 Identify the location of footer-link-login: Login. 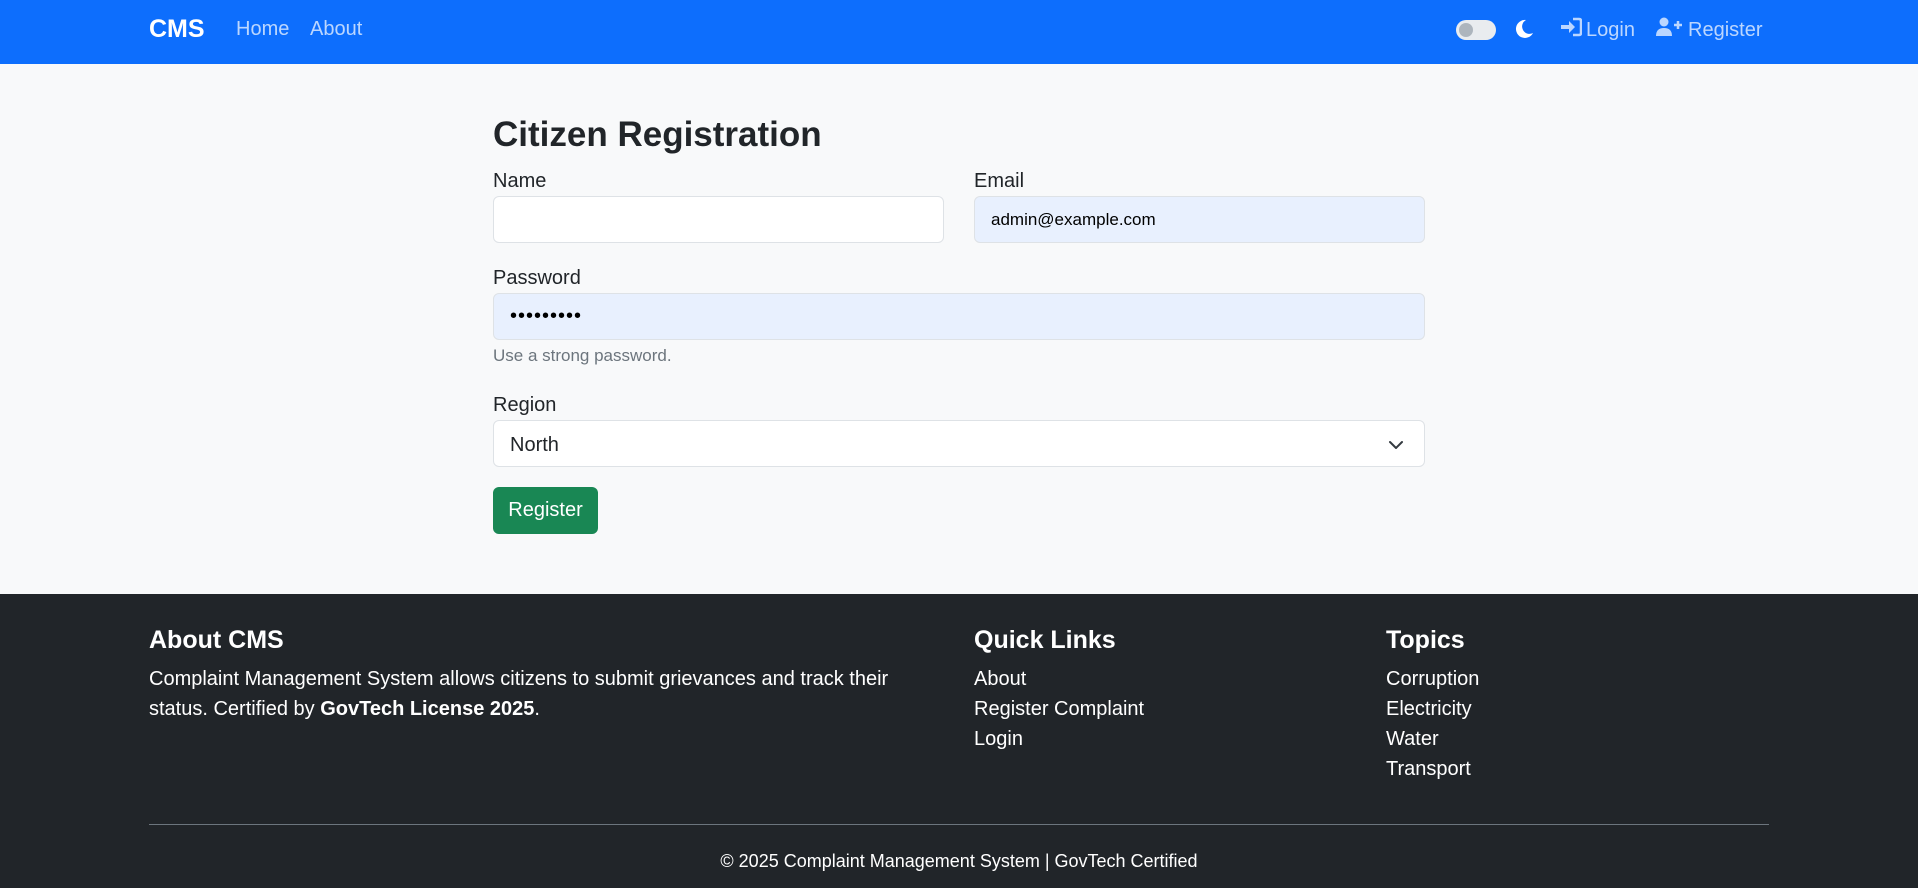
(1059, 739).